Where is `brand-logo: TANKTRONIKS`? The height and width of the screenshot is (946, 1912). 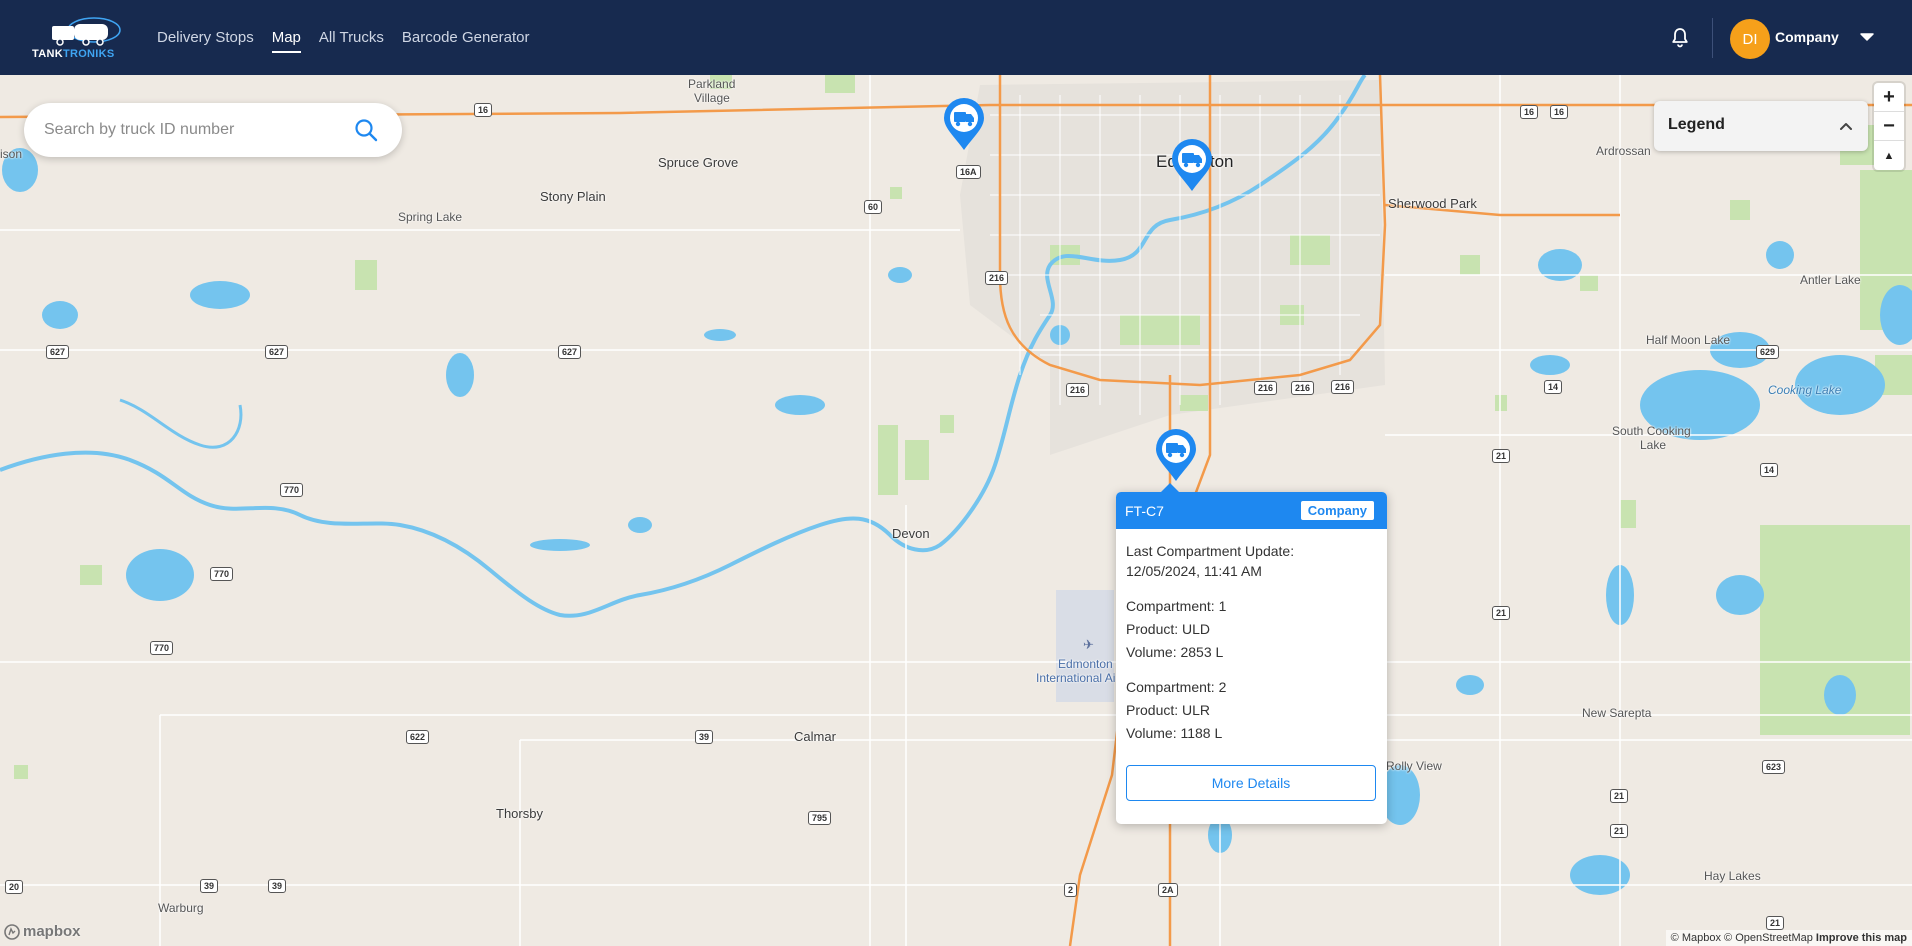
brand-logo: TANKTRONIKS is located at coordinates (84, 39).